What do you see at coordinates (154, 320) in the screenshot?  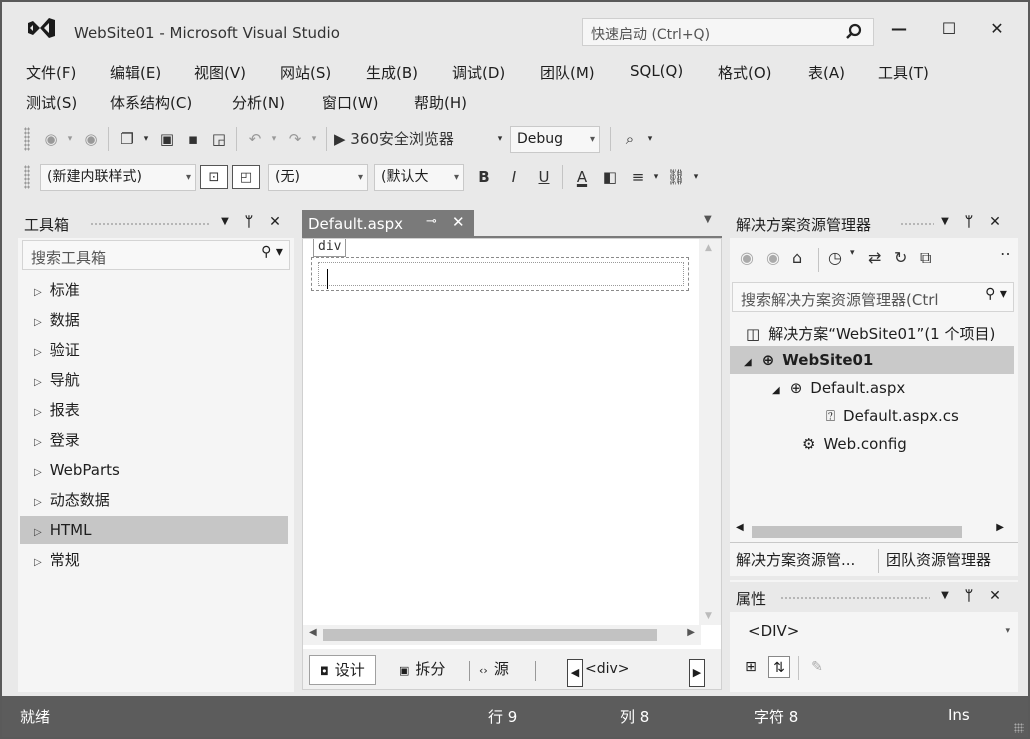 I see `toolbox-group: ▷ 数据` at bounding box center [154, 320].